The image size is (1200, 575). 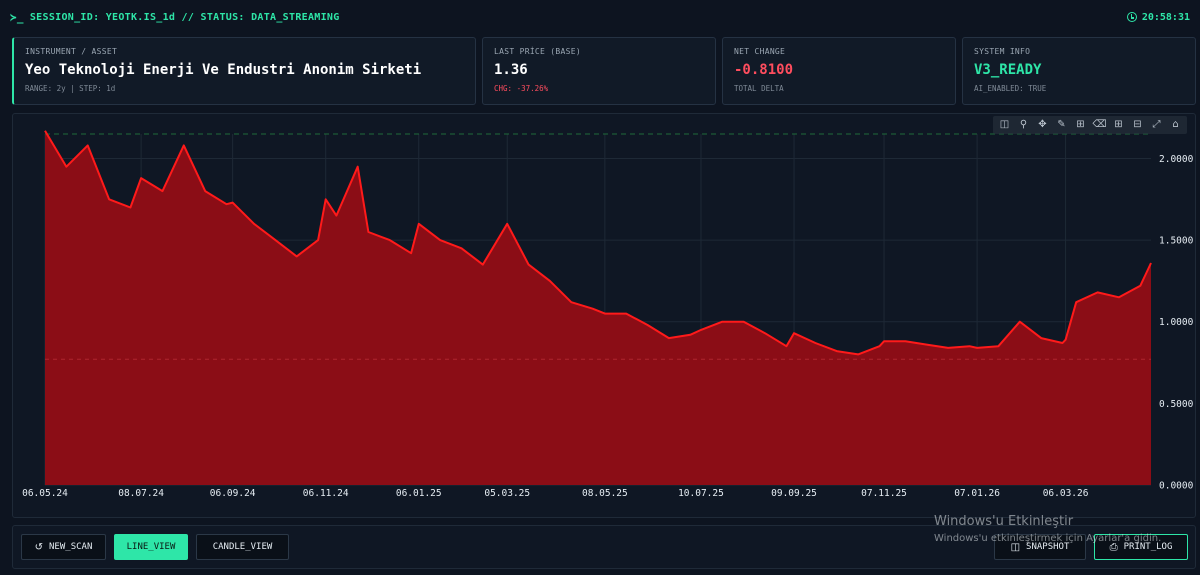 What do you see at coordinates (537, 51) in the screenshot?
I see `last-price-label: LAST PRİCE (BASE)` at bounding box center [537, 51].